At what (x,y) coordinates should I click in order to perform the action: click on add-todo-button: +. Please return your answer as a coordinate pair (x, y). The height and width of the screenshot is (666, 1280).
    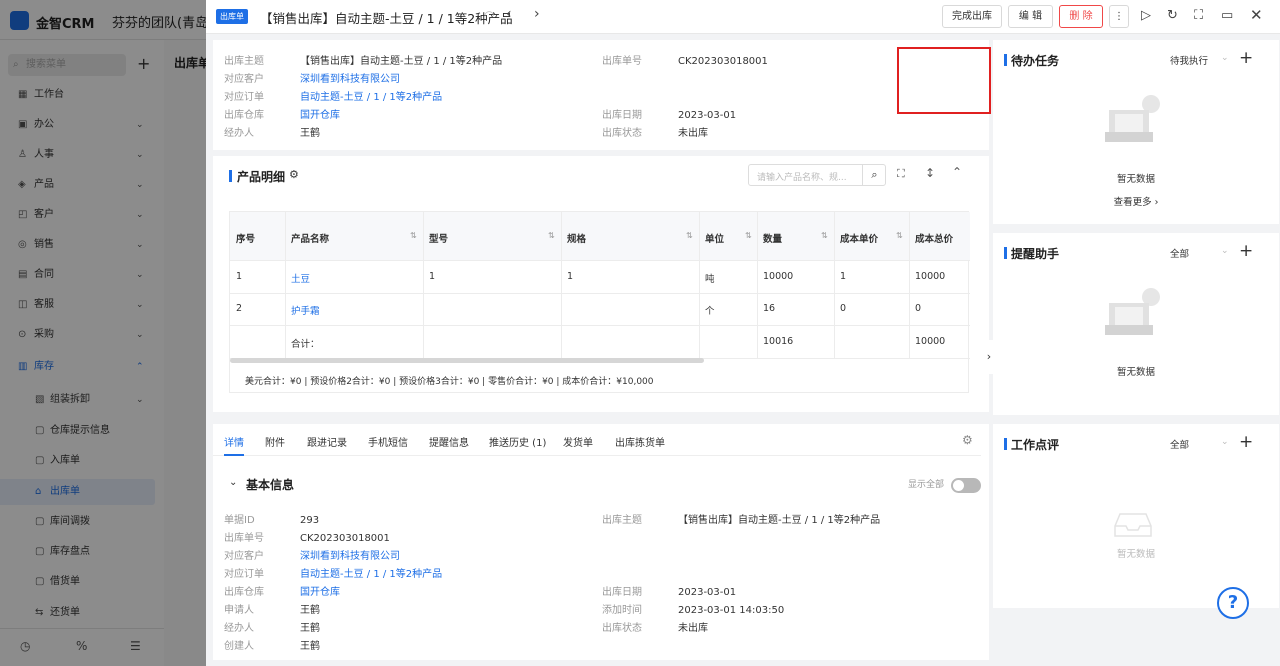
    Looking at the image, I should click on (1246, 58).